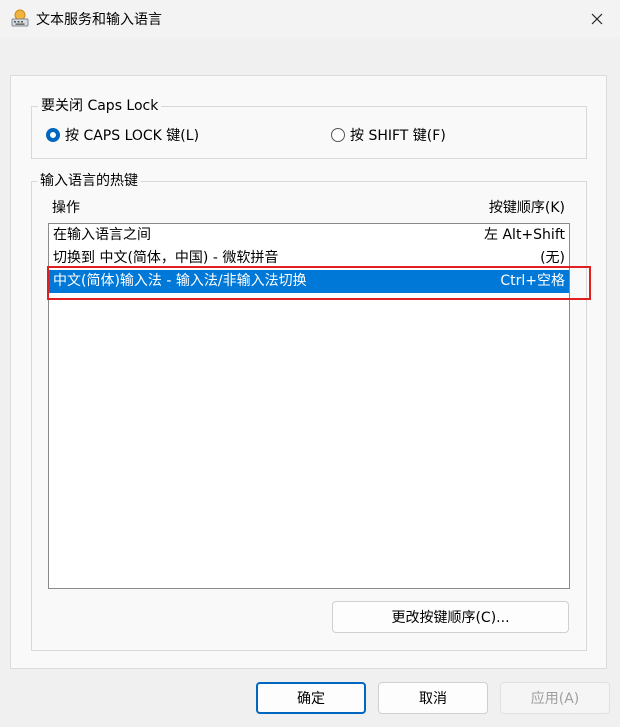 This screenshot has height=727, width=620. I want to click on caps-lock-group-caption: 要关闭 Caps Lock, so click(100, 106).